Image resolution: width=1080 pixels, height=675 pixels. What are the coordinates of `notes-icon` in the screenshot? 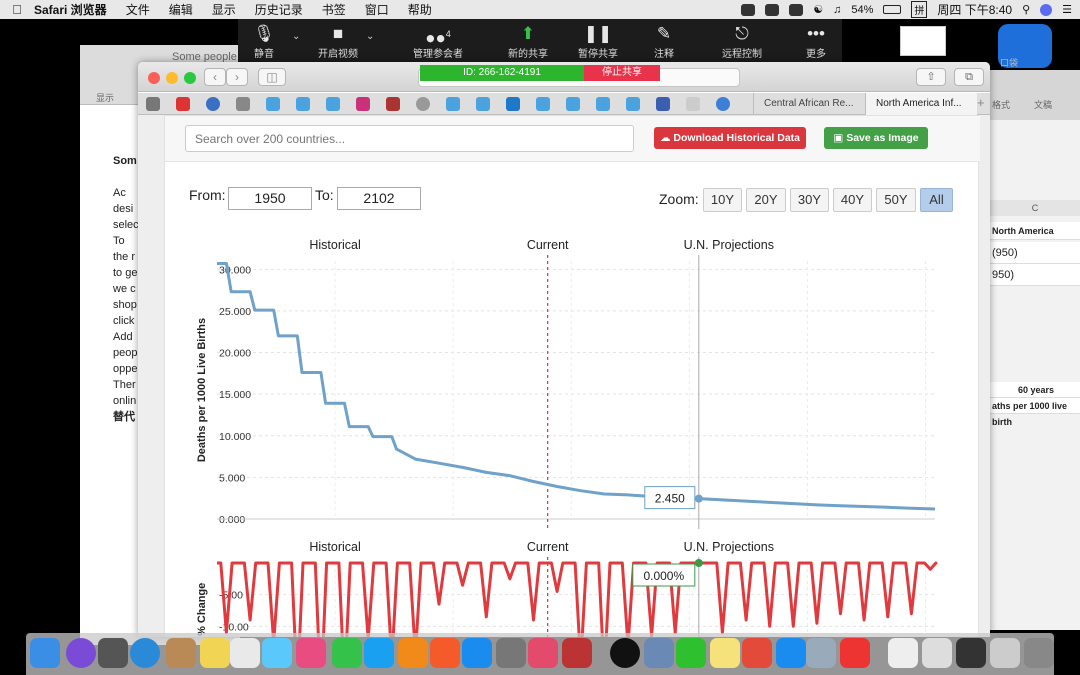 It's located at (181, 653).